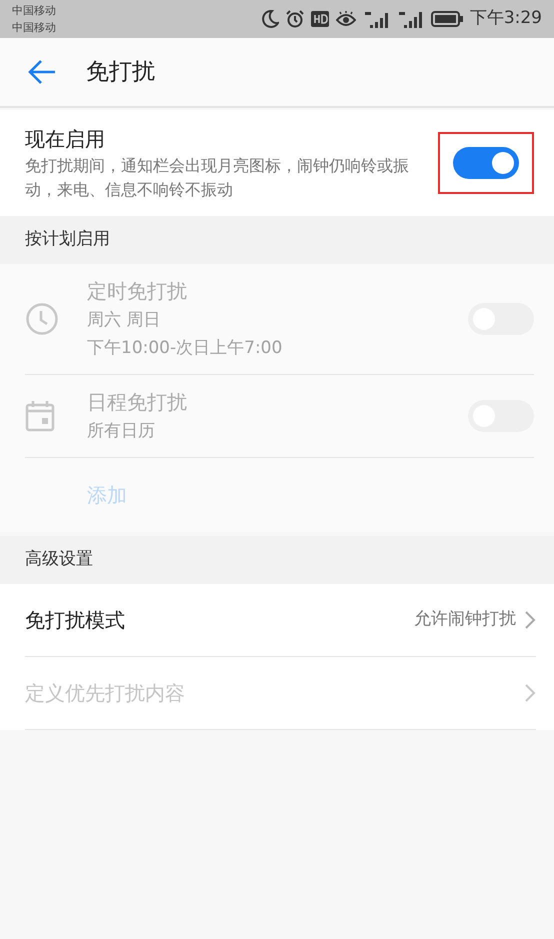 Image resolution: width=554 pixels, height=939 pixels. I want to click on eye-icon, so click(346, 19).